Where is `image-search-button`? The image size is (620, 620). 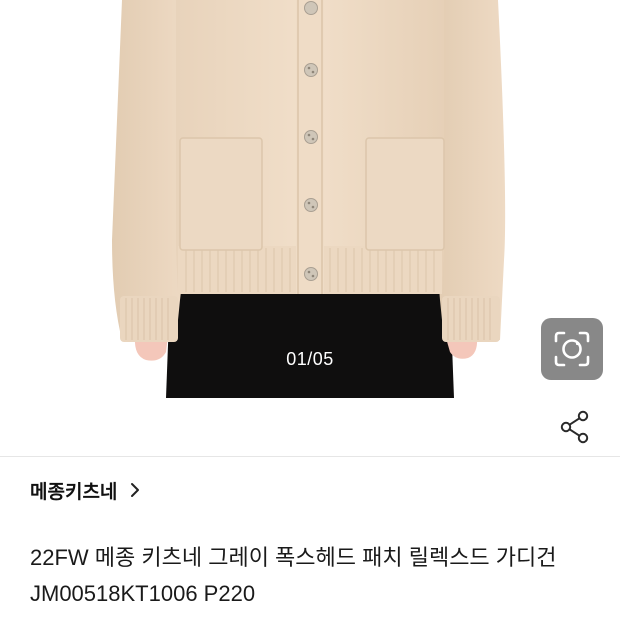 image-search-button is located at coordinates (572, 349).